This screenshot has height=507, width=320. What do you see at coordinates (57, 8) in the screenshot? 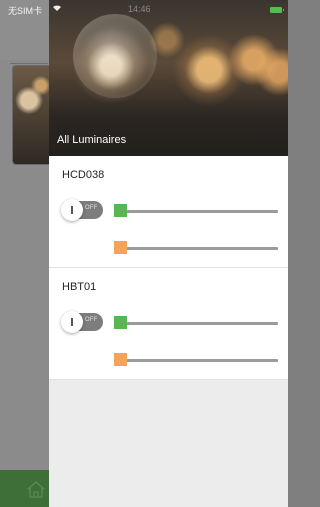
I see `wifi-icon` at bounding box center [57, 8].